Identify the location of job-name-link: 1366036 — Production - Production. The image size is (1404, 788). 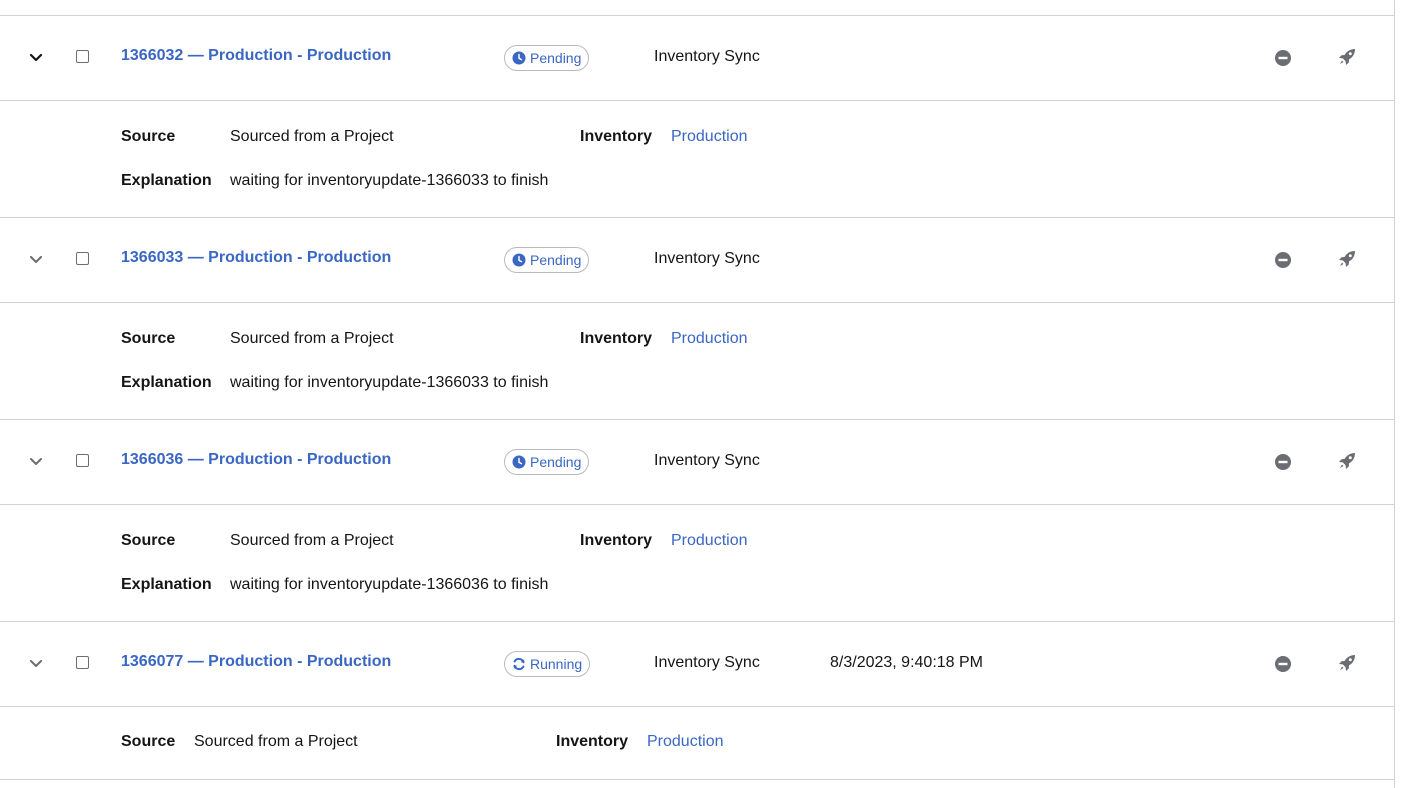
(256, 460).